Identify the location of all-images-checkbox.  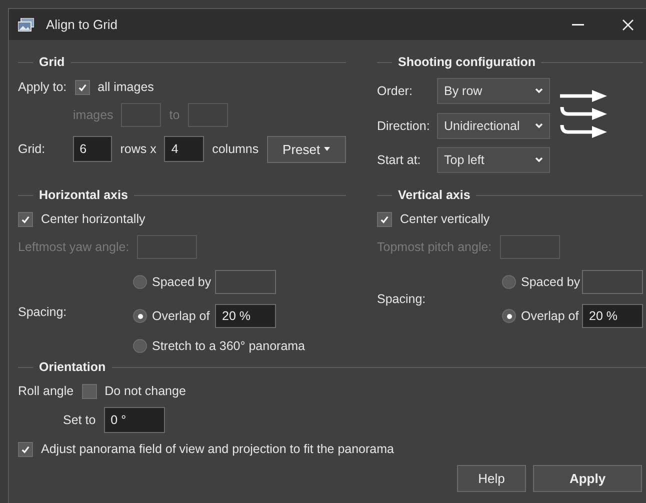
(82, 87).